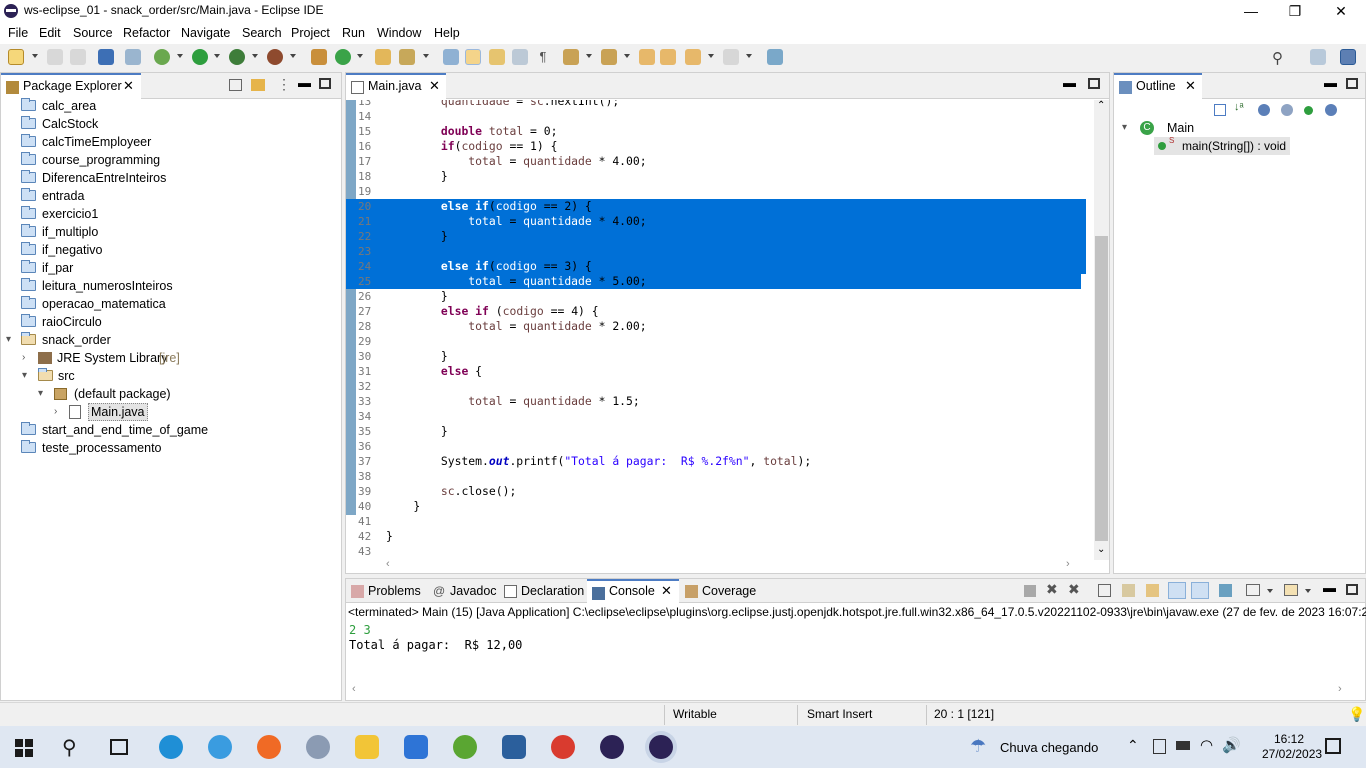 The height and width of the screenshot is (768, 1366). Describe the element at coordinates (497, 57) in the screenshot. I see `block-selection-icon` at that location.